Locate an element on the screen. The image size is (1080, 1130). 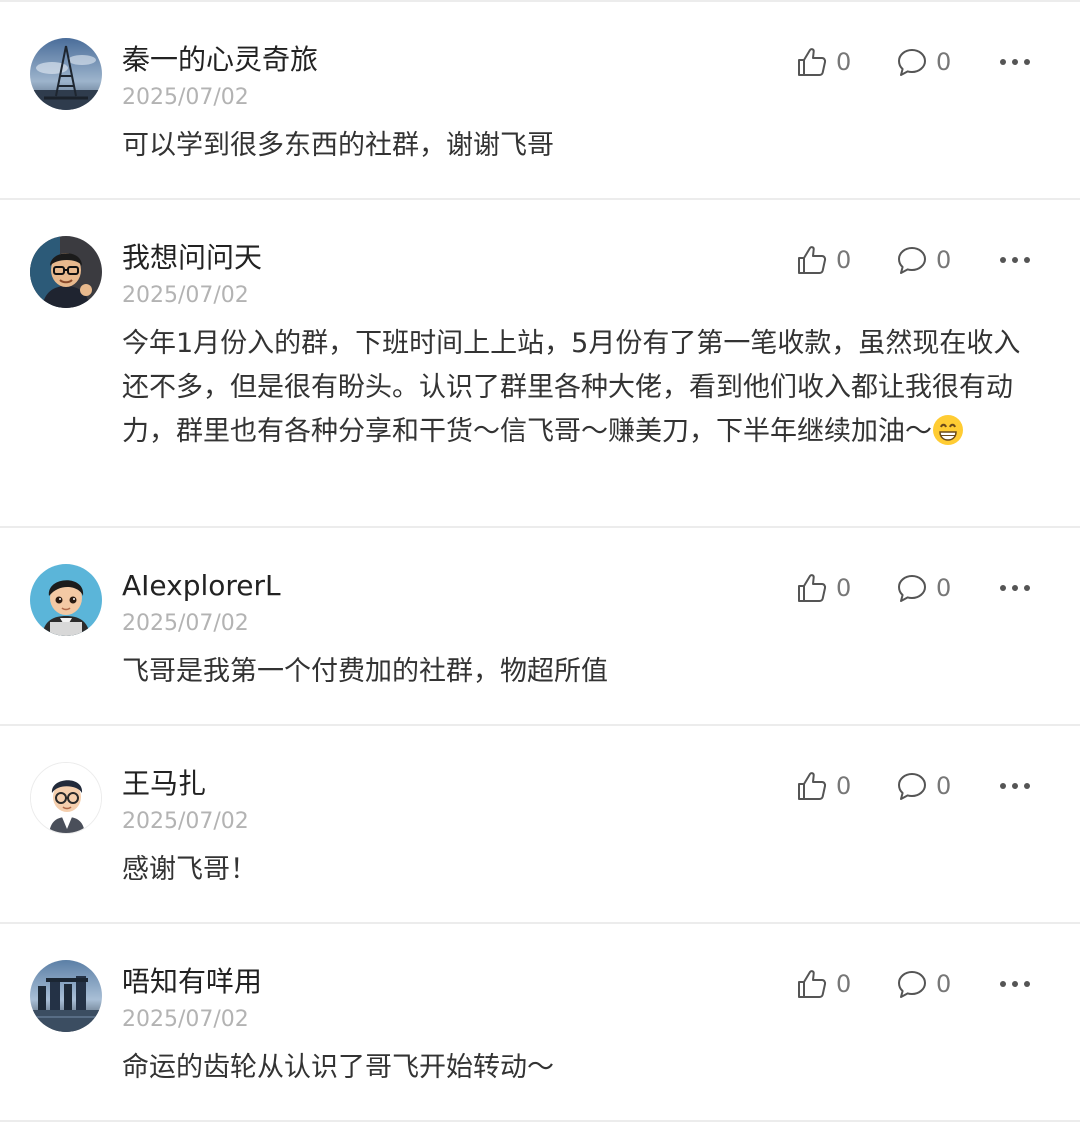
commenter-name: 我想问问天 is located at coordinates (192, 258).